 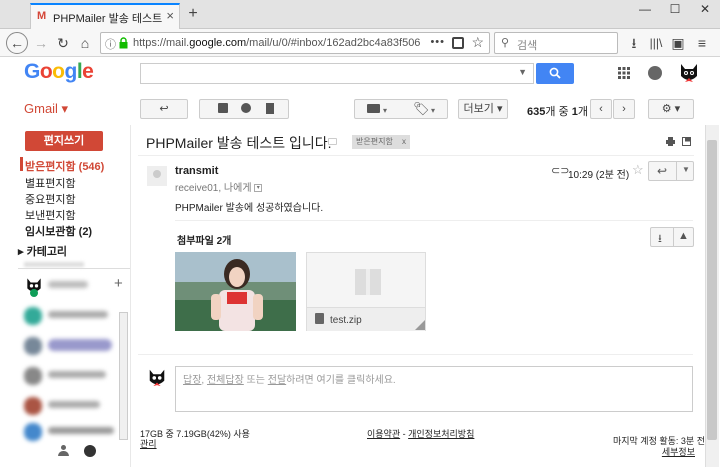 I want to click on hangouts-chat-icon, so click(x=90, y=451).